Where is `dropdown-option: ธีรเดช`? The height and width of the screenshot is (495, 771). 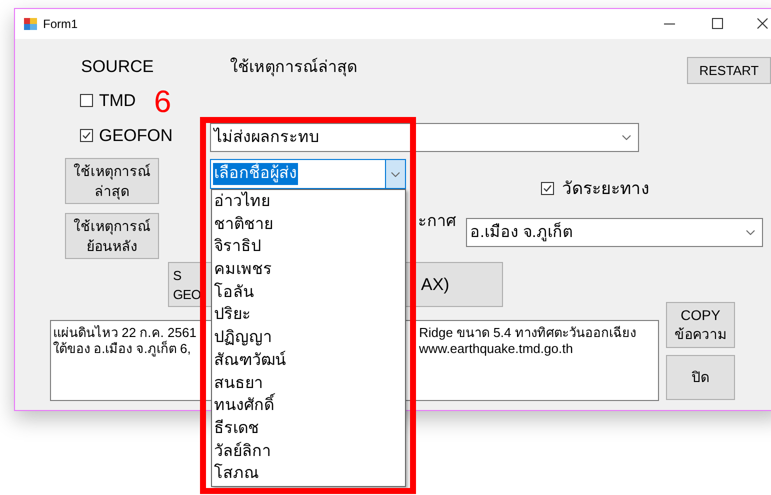
dropdown-option: ธีรเดช is located at coordinates (308, 429).